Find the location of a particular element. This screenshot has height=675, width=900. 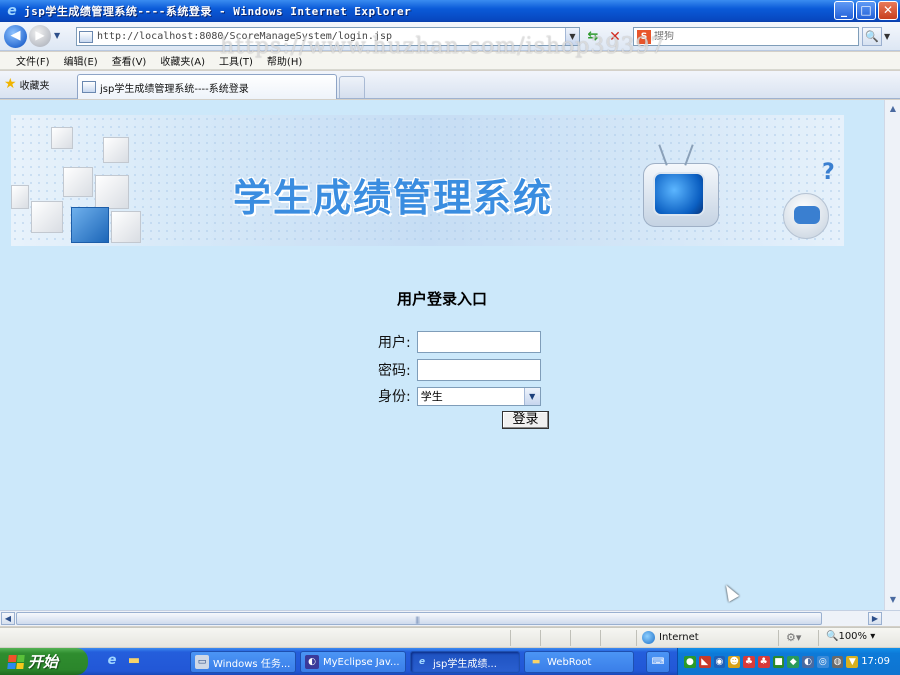

favorites-button: ★ 收藏夹 is located at coordinates (27, 84).